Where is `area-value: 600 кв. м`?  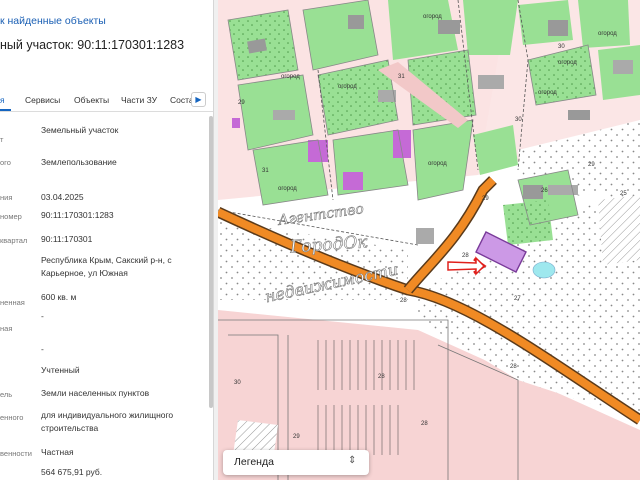 area-value: 600 кв. м is located at coordinates (59, 297).